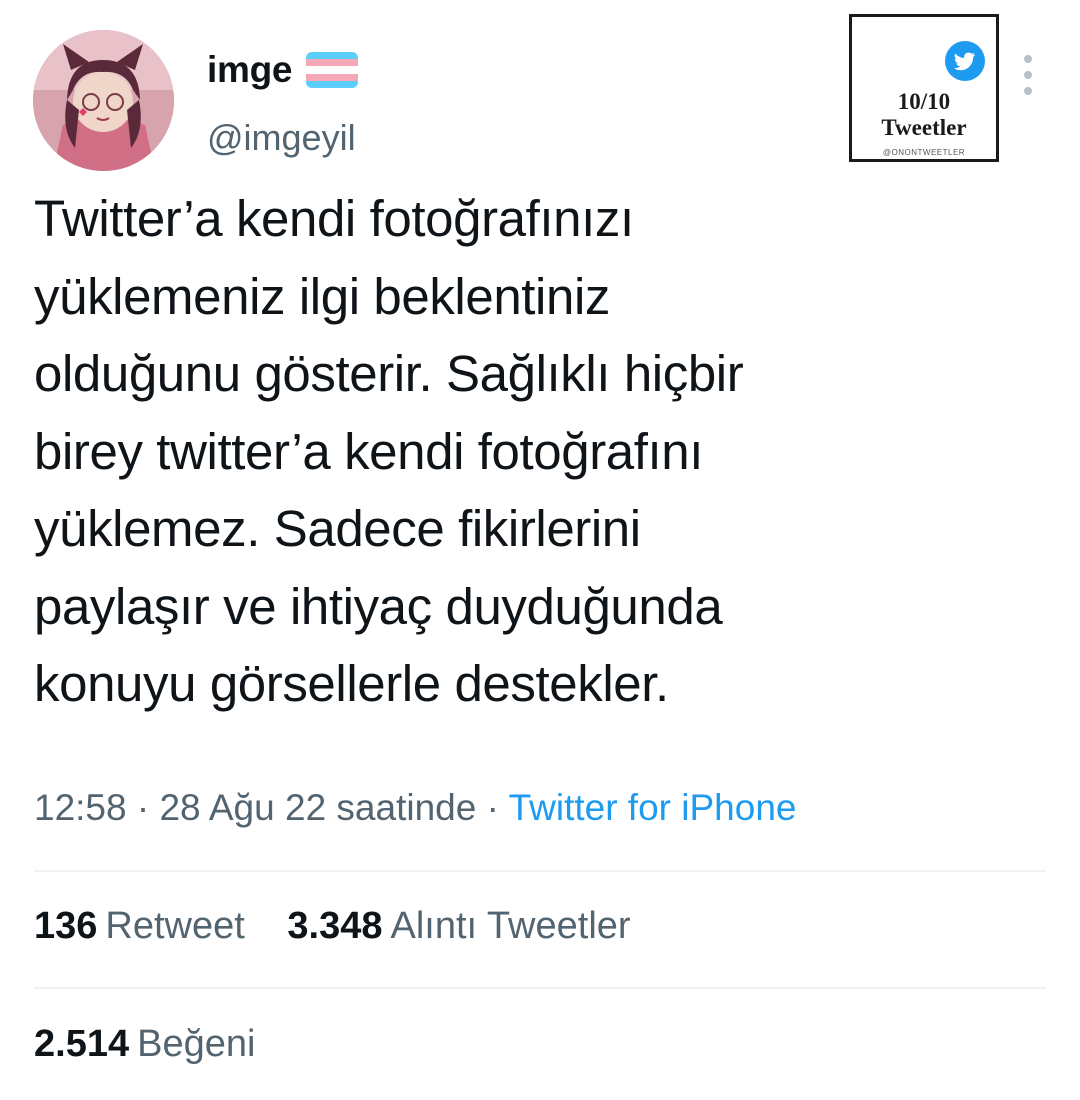  What do you see at coordinates (80, 807) in the screenshot?
I see `tweet-time: 12:58` at bounding box center [80, 807].